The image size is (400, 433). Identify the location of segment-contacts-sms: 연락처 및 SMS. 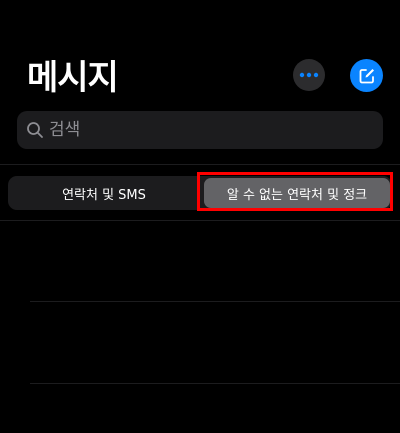
(104, 193).